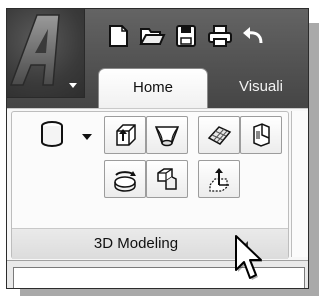 This screenshot has width=321, height=298. Describe the element at coordinates (167, 179) in the screenshot. I see `sweep-icon` at that location.